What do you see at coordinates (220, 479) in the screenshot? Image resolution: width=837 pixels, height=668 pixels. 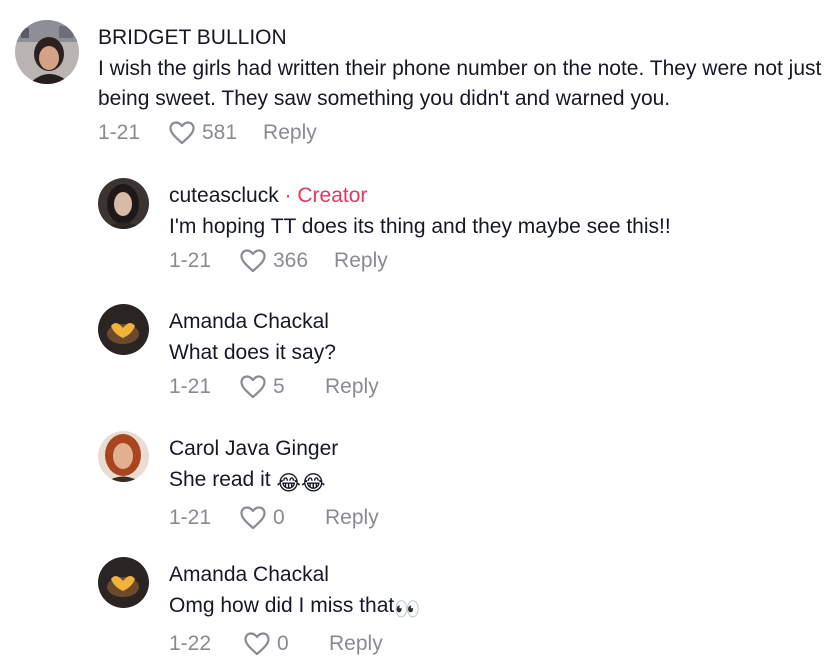 I see `comment-text-body: She read it` at bounding box center [220, 479].